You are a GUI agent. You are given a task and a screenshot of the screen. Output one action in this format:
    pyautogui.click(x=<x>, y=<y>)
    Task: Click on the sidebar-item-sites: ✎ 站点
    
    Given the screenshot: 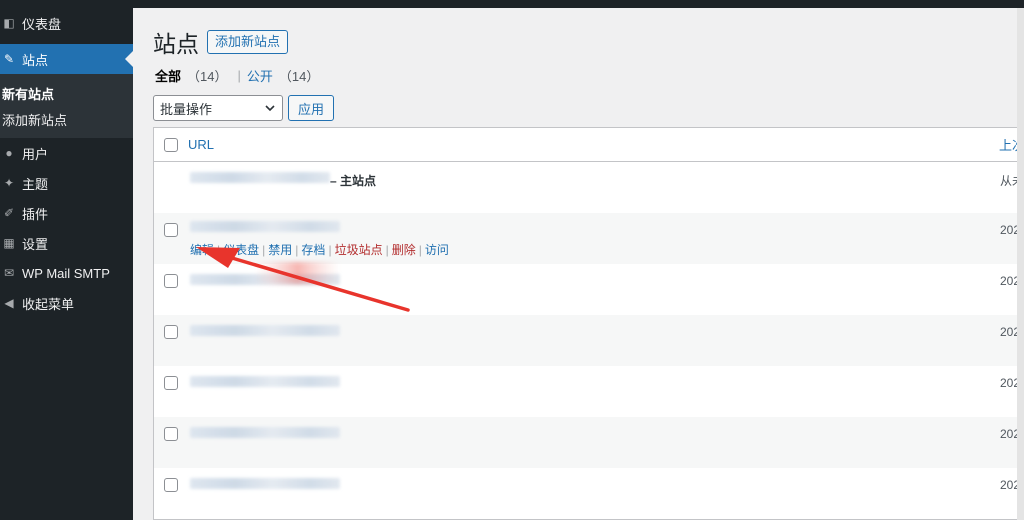 What is the action you would take?
    pyautogui.click(x=66, y=59)
    